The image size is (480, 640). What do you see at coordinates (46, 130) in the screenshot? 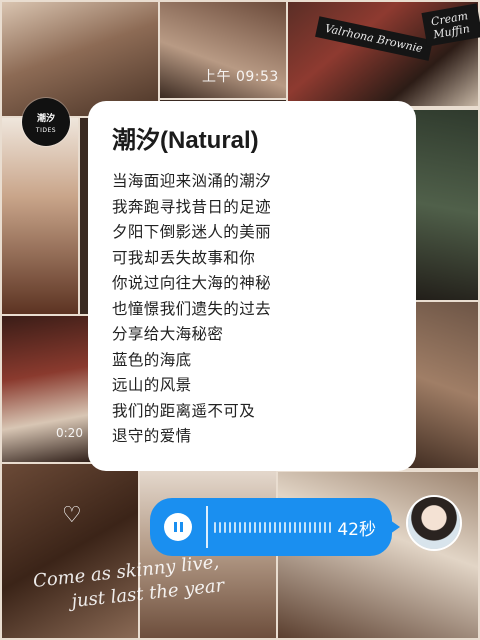
I see `avatar-subtext: TIDES` at bounding box center [46, 130].